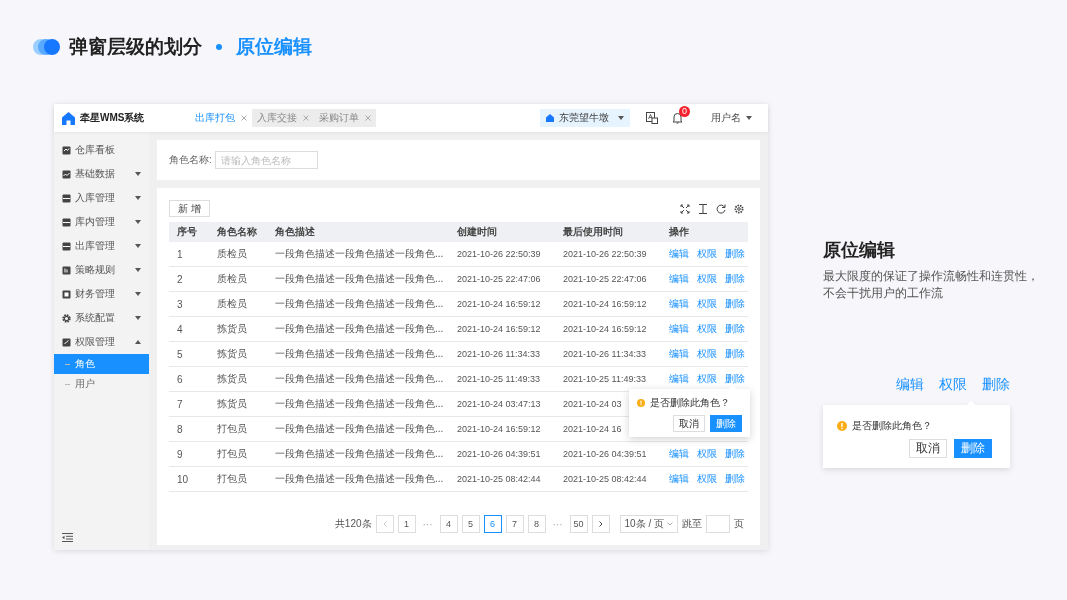  What do you see at coordinates (677, 118) in the screenshot?
I see `bell-icon` at bounding box center [677, 118].